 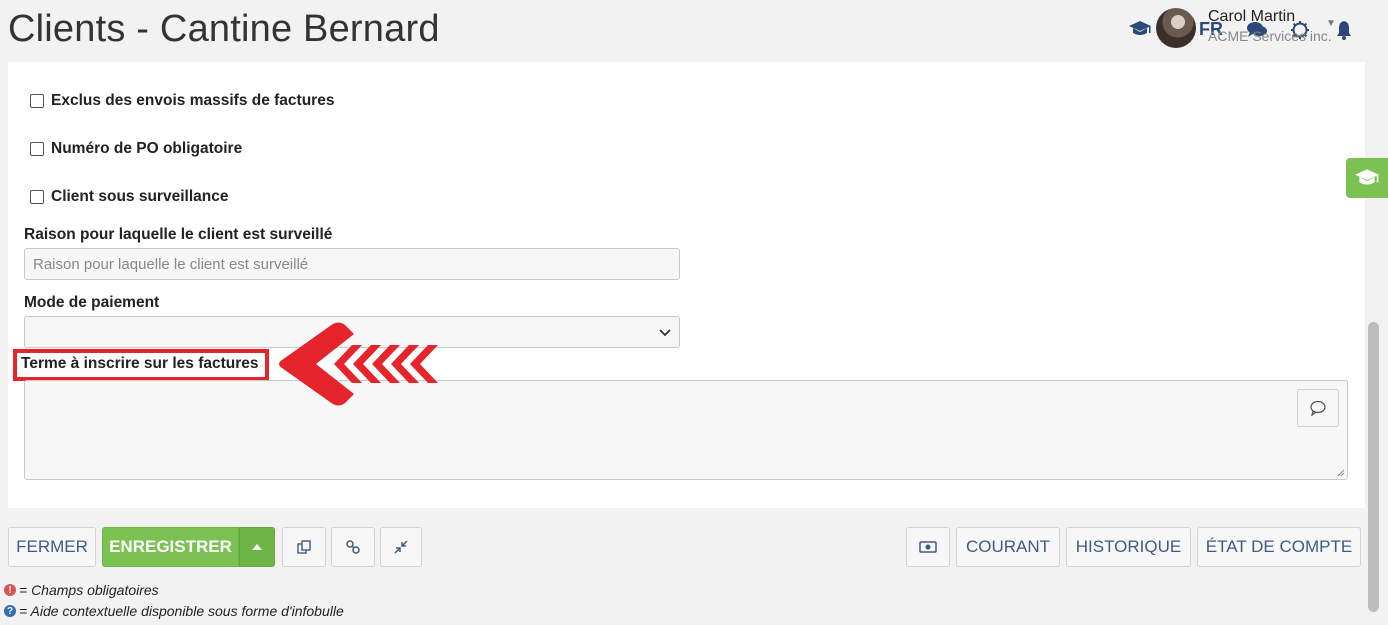 I want to click on copy-icon, so click(x=304, y=547).